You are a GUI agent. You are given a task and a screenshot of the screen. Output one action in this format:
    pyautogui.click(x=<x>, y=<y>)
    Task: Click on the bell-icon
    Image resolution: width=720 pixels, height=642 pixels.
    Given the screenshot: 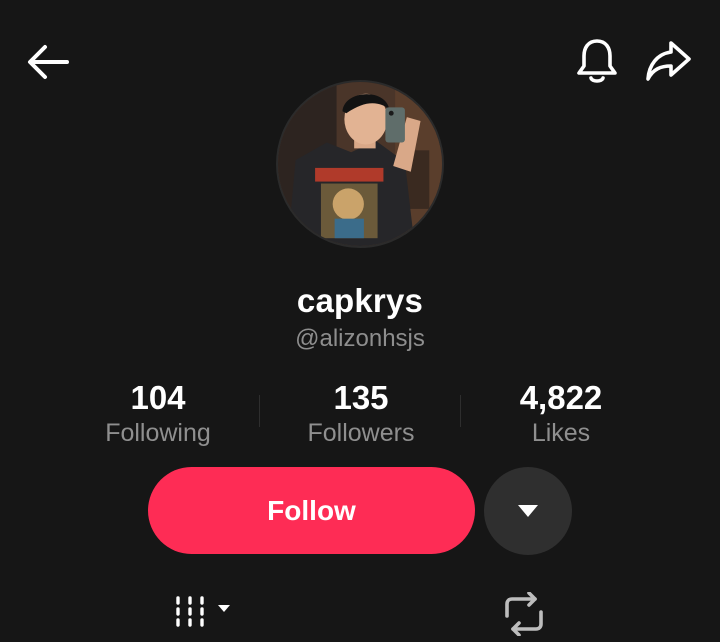 What is the action you would take?
    pyautogui.click(x=597, y=61)
    